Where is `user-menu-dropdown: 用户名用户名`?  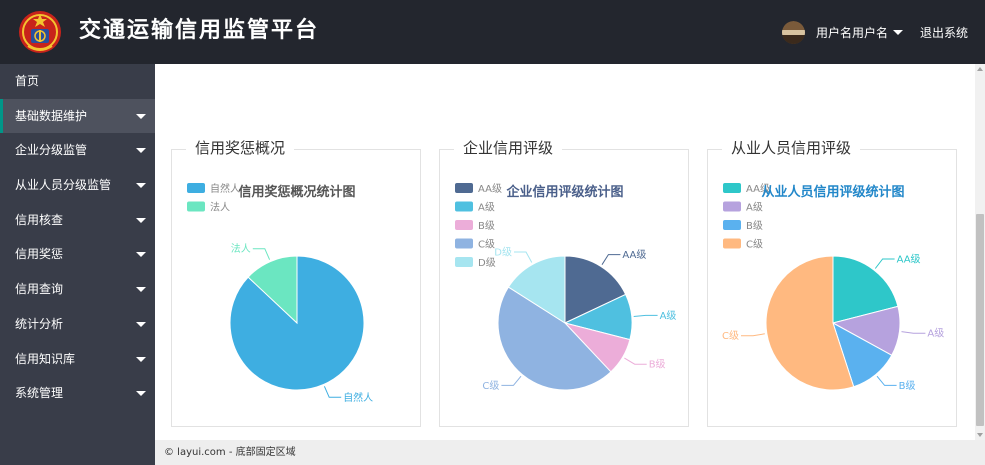
user-menu-dropdown: 用户名用户名 is located at coordinates (860, 32).